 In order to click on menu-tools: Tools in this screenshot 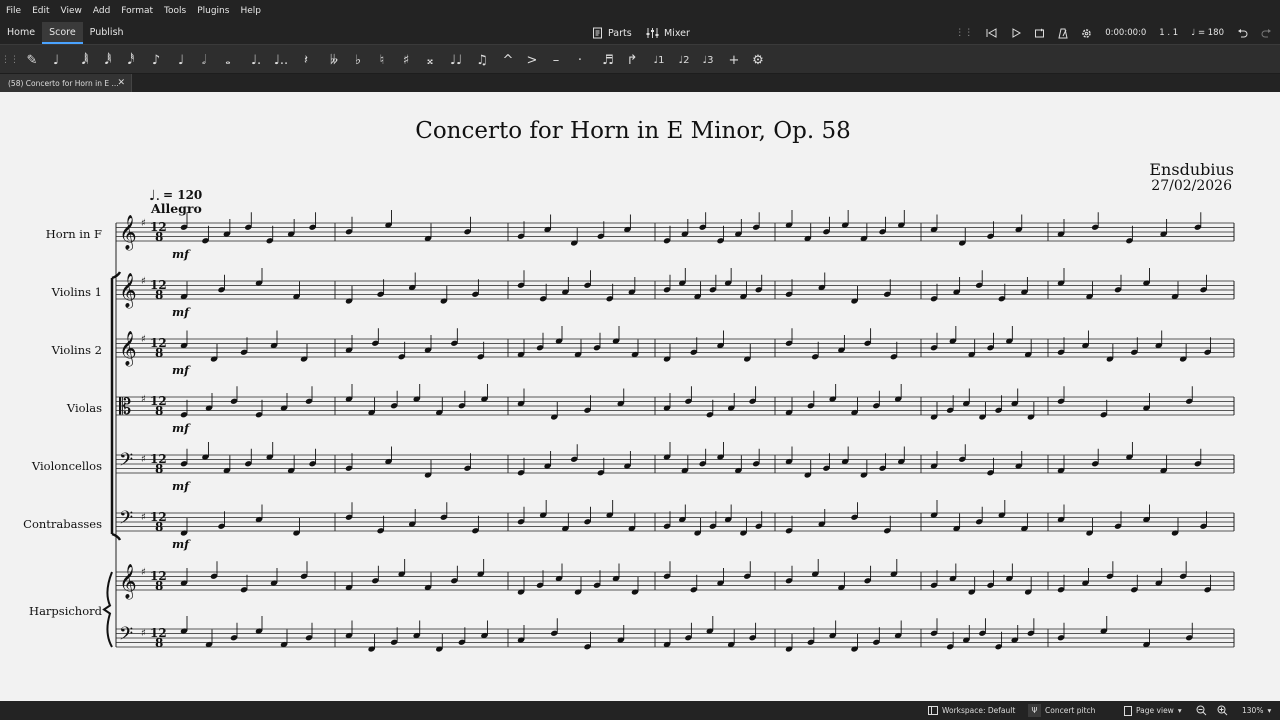, I will do `click(175, 11)`.